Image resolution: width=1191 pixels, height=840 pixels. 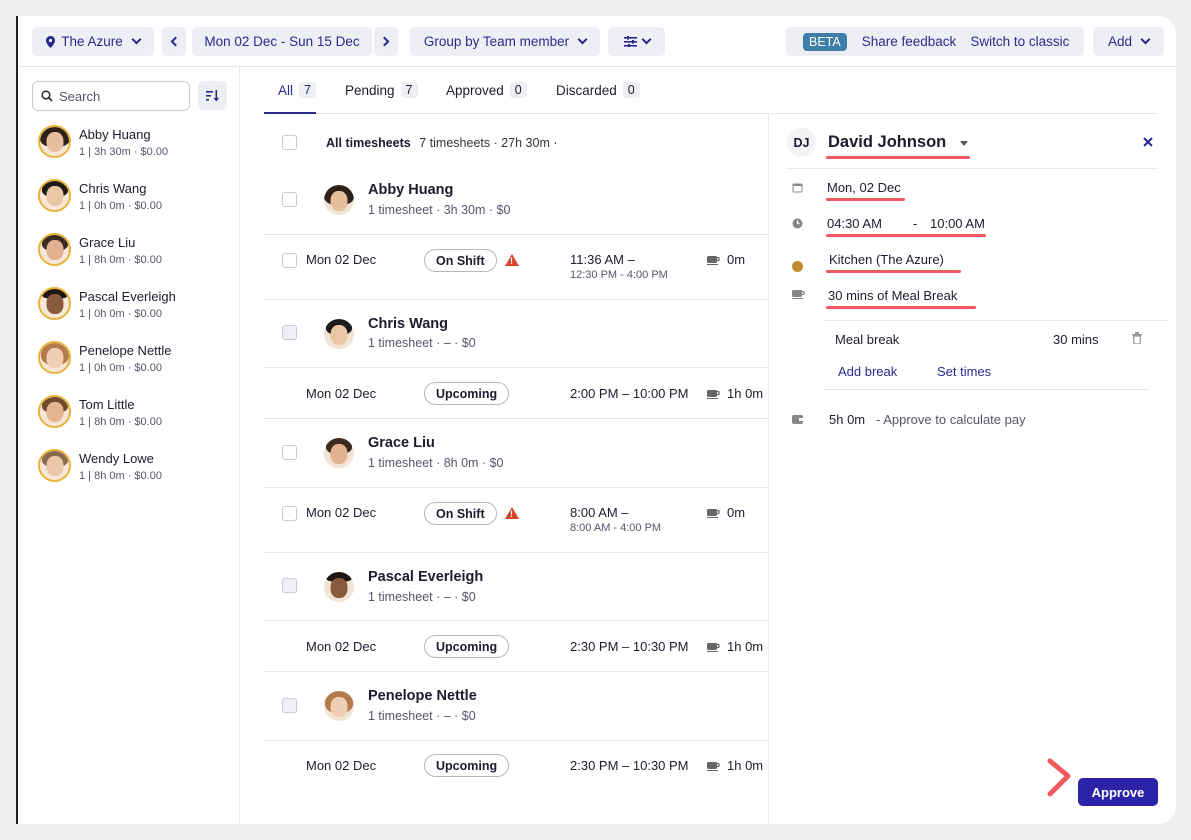 What do you see at coordinates (867, 371) in the screenshot?
I see `add-break-link: Add break` at bounding box center [867, 371].